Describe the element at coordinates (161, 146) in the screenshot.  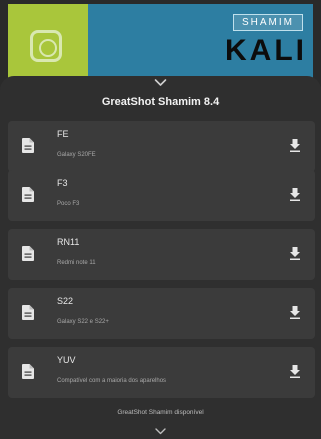
I see `list-item: FE Galaxy S20FE` at that location.